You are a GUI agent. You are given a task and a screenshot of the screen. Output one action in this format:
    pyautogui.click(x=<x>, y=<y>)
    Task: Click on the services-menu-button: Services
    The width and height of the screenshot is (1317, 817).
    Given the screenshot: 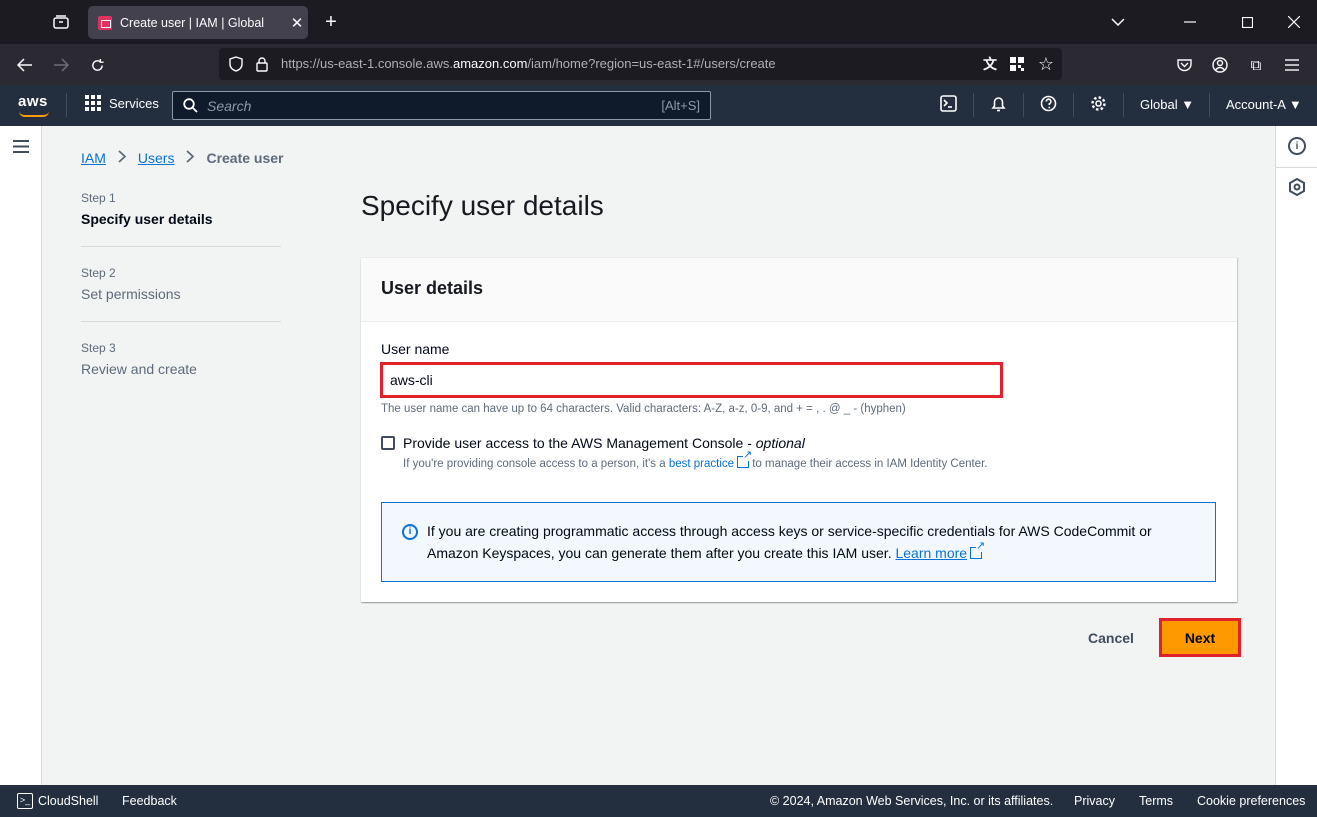 What is the action you would take?
    pyautogui.click(x=122, y=103)
    